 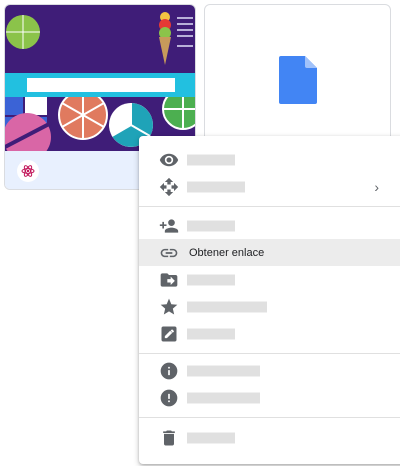 I want to click on file-thumbnail, so click(x=100, y=78).